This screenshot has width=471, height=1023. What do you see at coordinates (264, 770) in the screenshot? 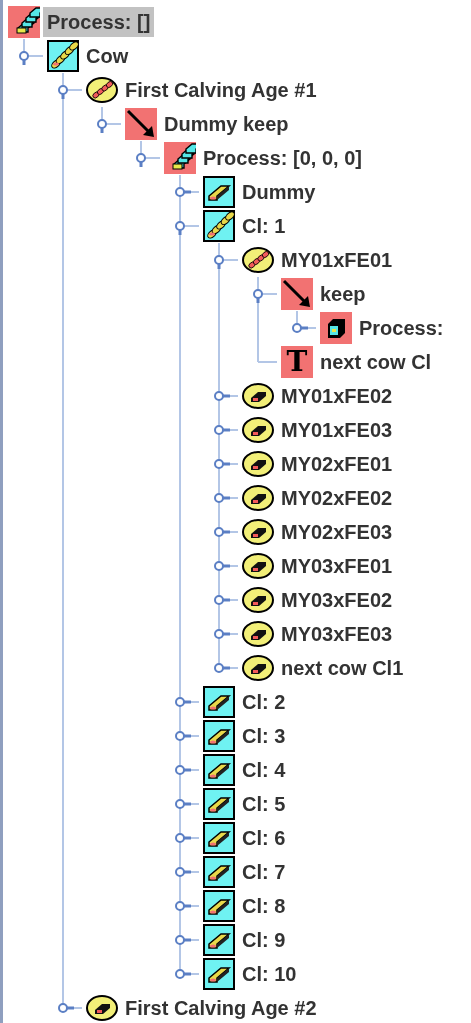
I see `tree-node-label: Cl: 4` at bounding box center [264, 770].